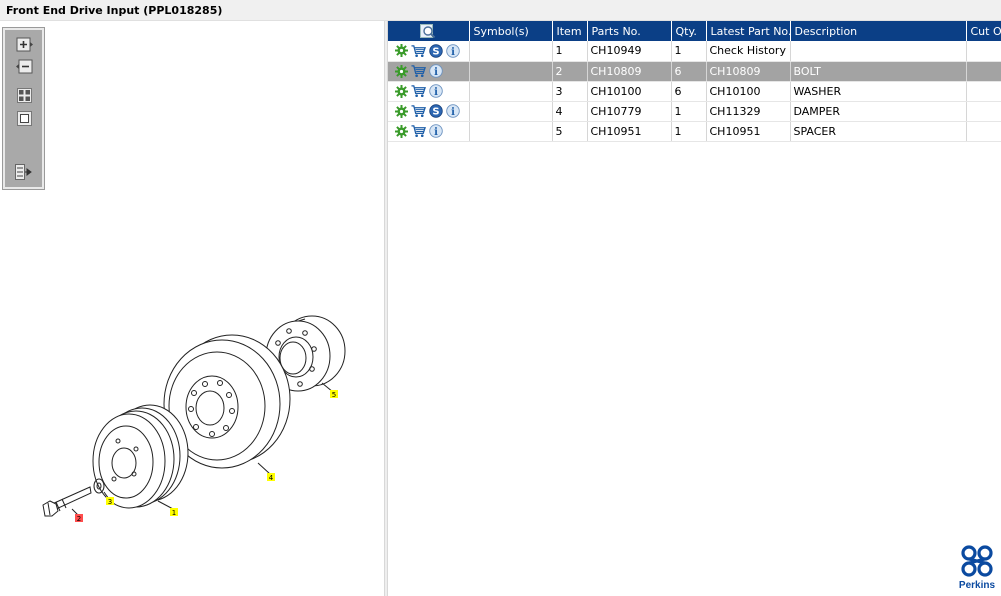 Image resolution: width=1001 pixels, height=596 pixels. Describe the element at coordinates (878, 91) in the screenshot. I see `description-cell: WASHER` at that location.